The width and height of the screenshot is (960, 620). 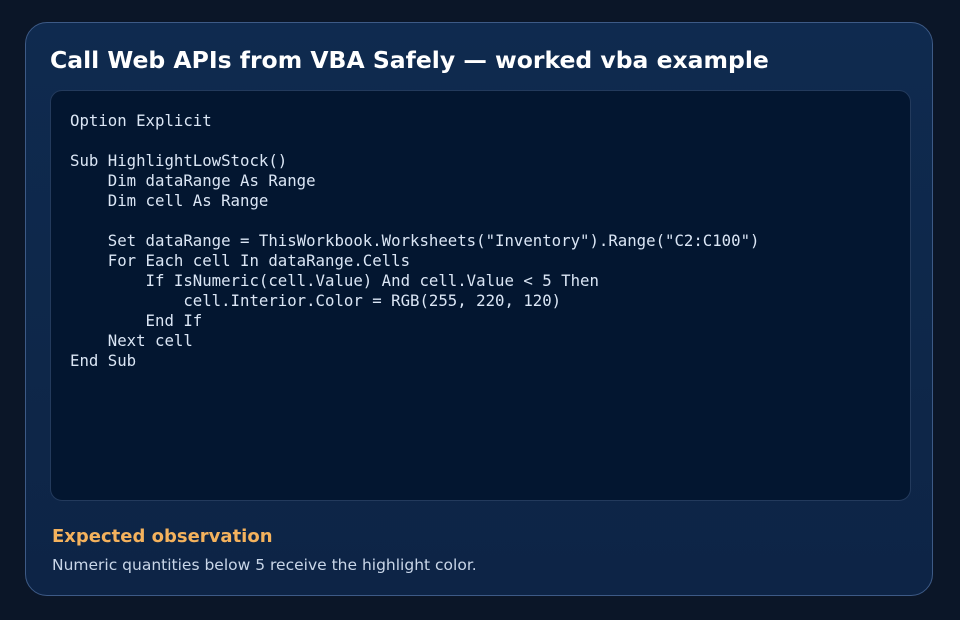 What do you see at coordinates (162, 536) in the screenshot?
I see `observation-heading: Expected observation` at bounding box center [162, 536].